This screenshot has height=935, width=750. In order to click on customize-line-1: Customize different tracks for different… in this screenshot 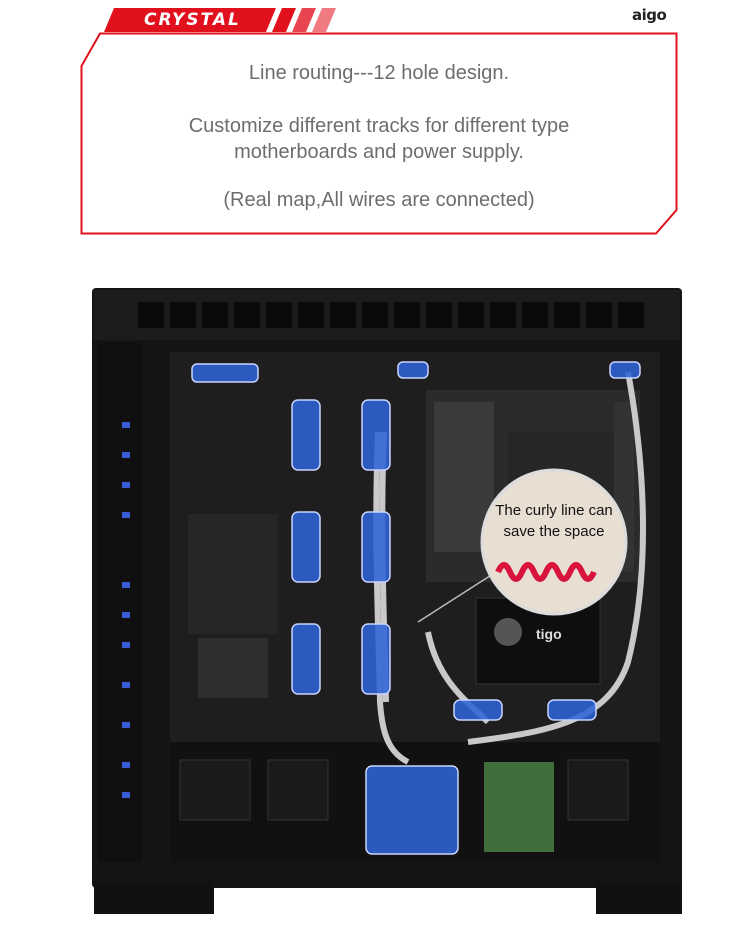, I will do `click(379, 126)`.